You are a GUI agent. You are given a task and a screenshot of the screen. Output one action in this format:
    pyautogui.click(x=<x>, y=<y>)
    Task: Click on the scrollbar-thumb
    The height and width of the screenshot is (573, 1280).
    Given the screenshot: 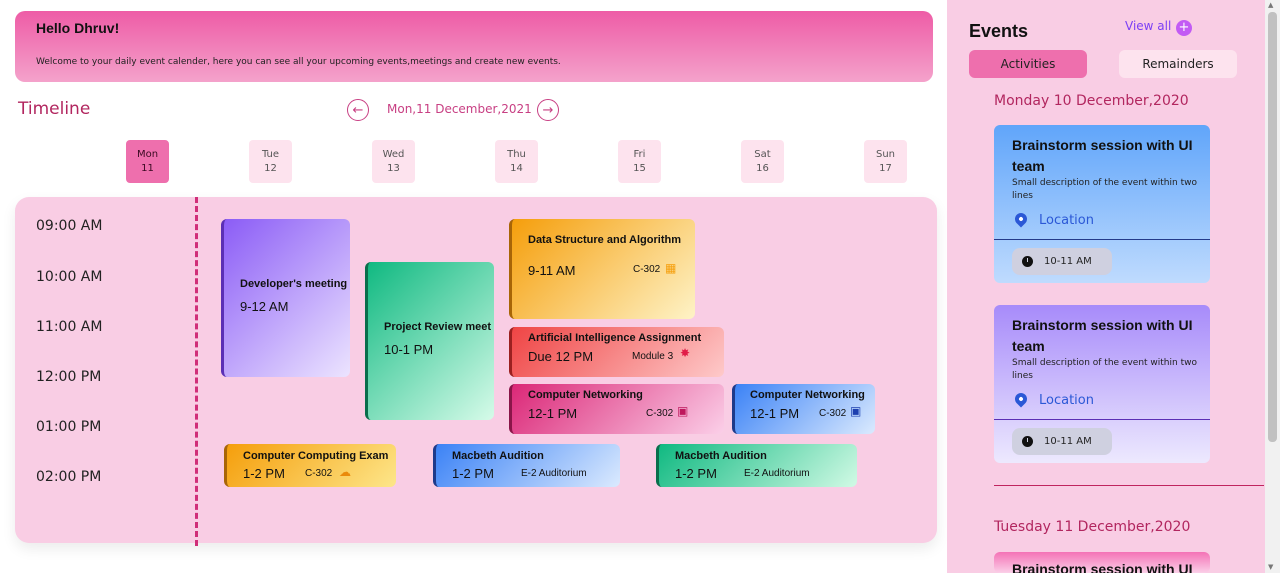 What is the action you would take?
    pyautogui.click(x=1272, y=227)
    